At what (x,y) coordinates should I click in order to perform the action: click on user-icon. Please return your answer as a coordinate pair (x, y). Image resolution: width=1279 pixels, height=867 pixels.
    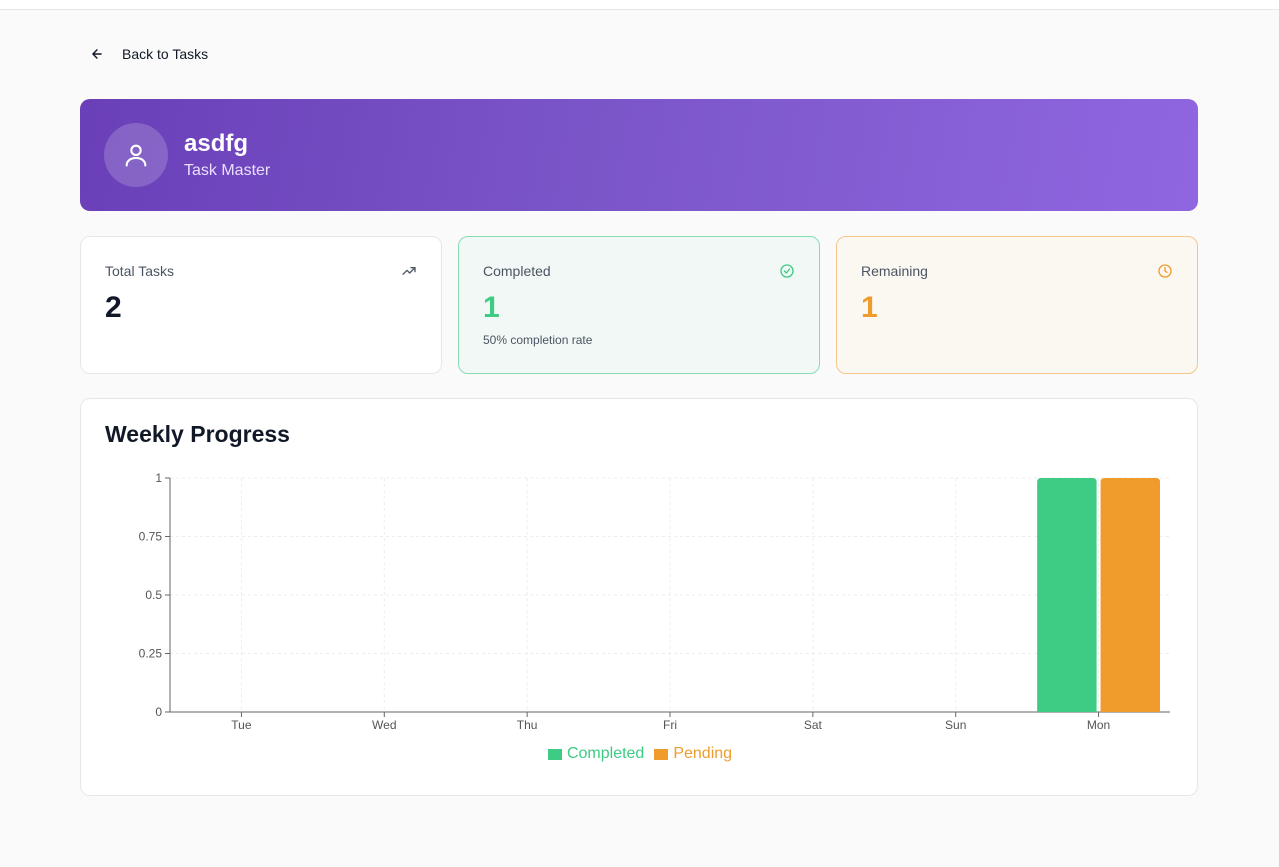
    Looking at the image, I should click on (136, 155).